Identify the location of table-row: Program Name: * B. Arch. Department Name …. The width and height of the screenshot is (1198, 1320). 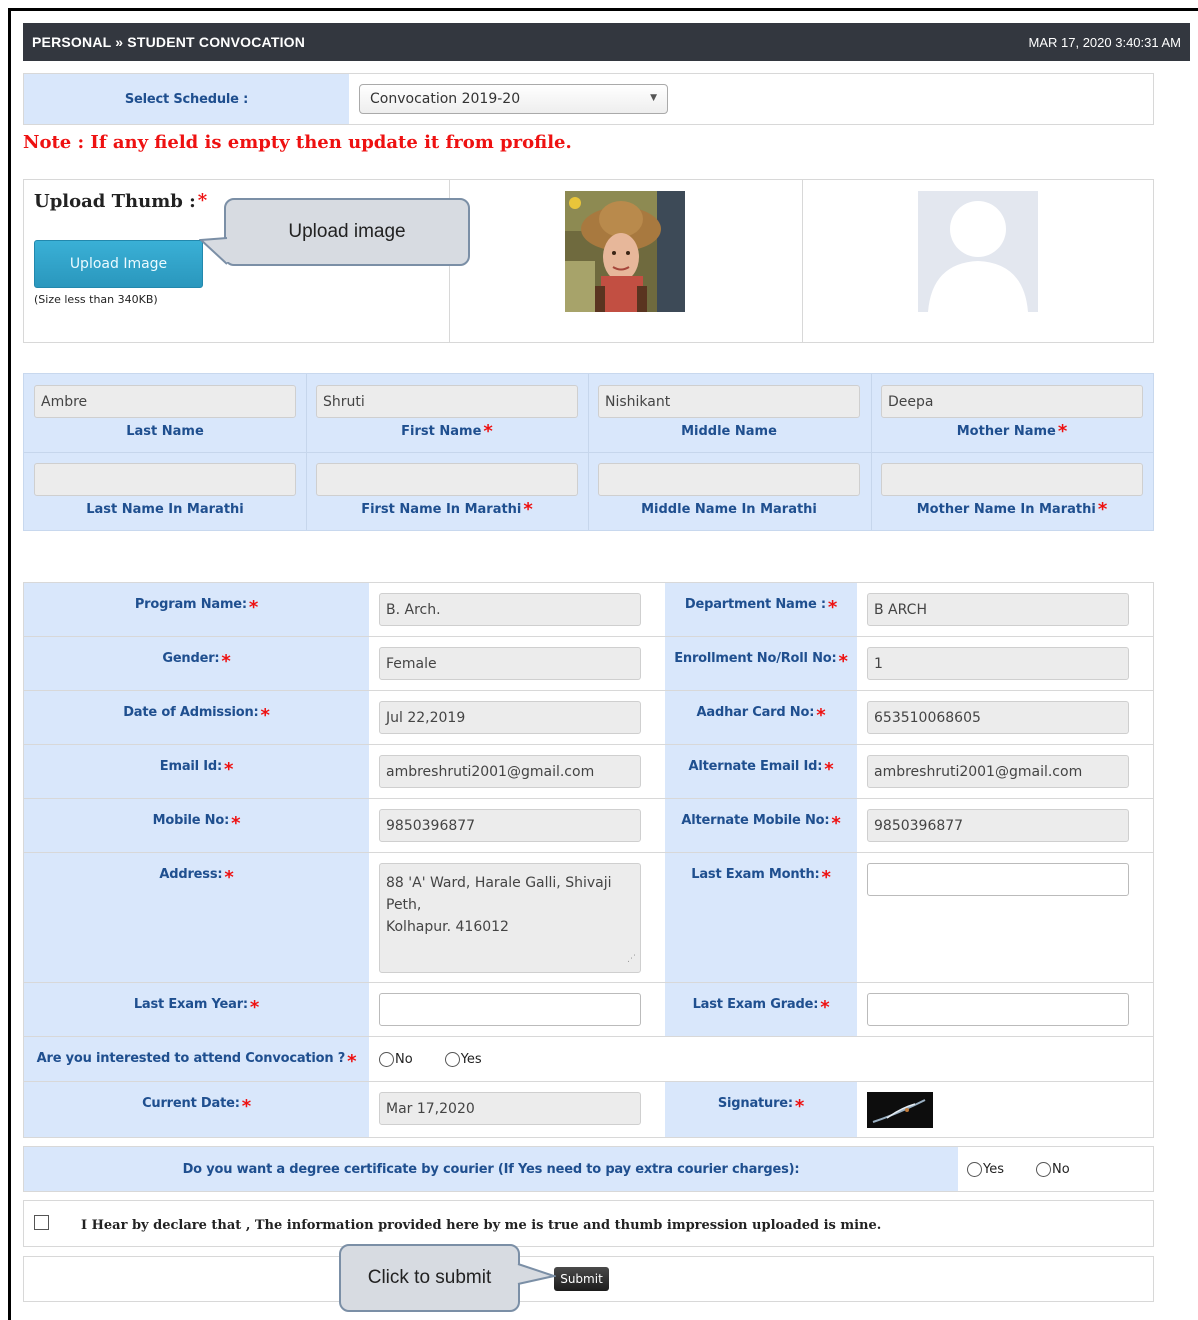
(588, 610).